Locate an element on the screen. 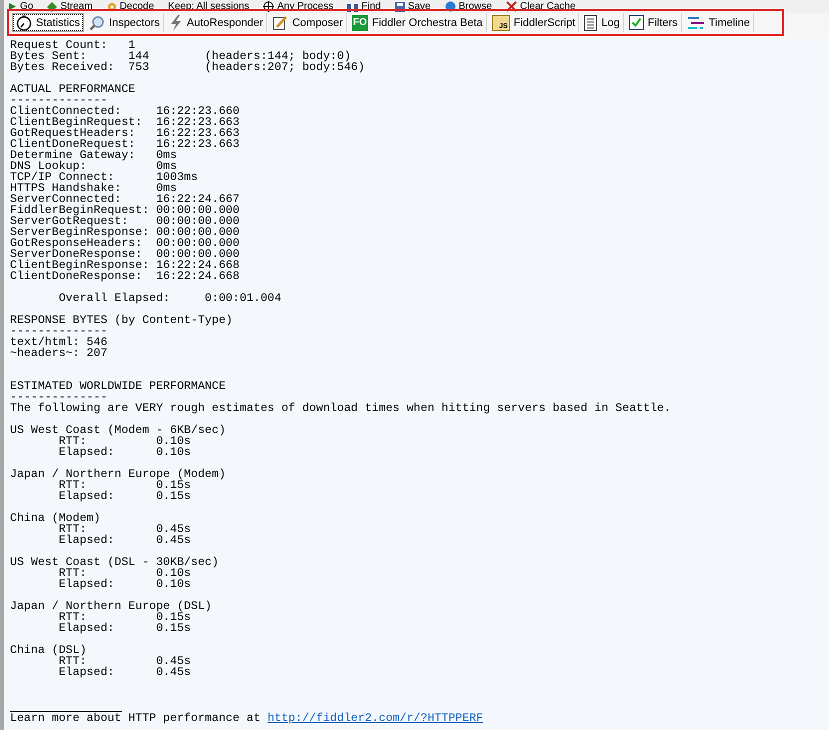  report-line: Overall Elapsed: 0:00:01.004 is located at coordinates (170, 298).